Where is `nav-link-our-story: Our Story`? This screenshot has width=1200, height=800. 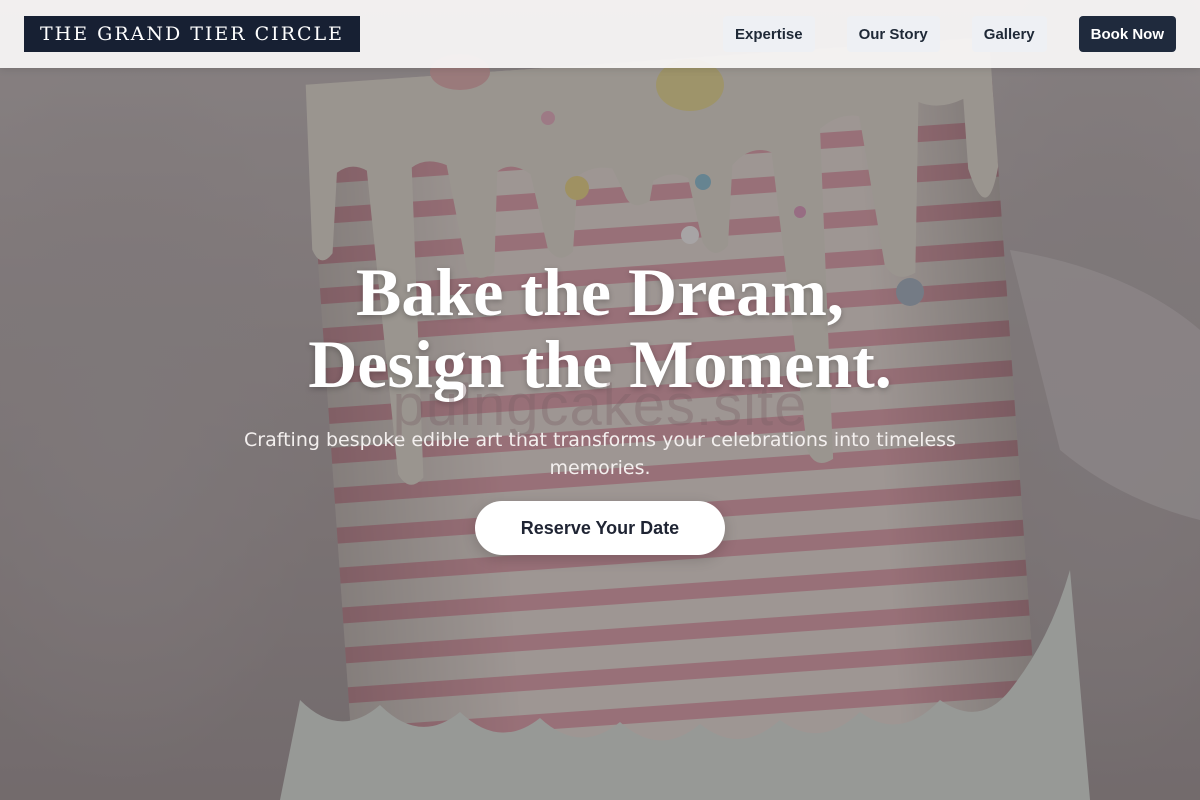 nav-link-our-story: Our Story is located at coordinates (893, 34).